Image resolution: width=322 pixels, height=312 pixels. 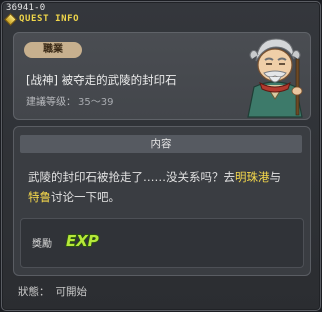 I want to click on window-title-bar: QUEST INFO, so click(x=42, y=19).